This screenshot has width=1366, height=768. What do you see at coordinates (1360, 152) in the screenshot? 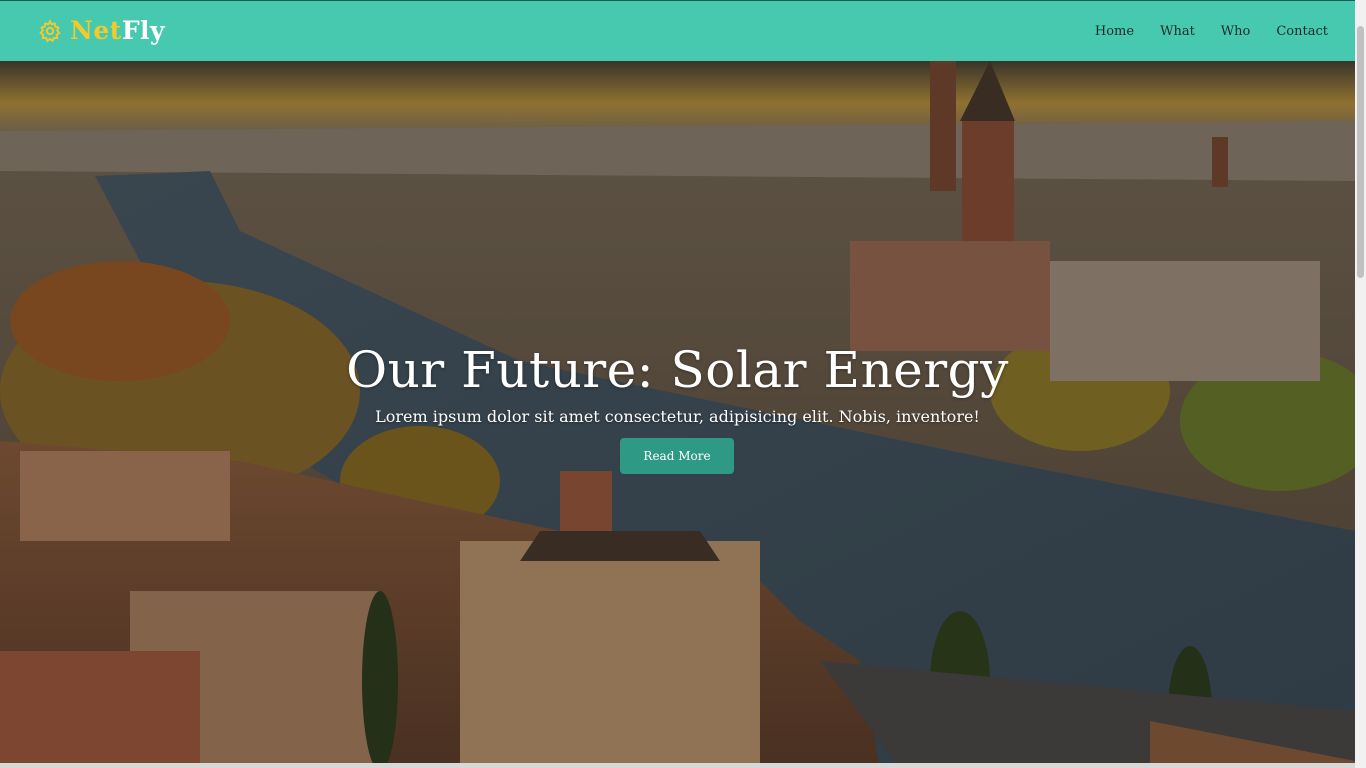
I see `scrollbar-thumb` at bounding box center [1360, 152].